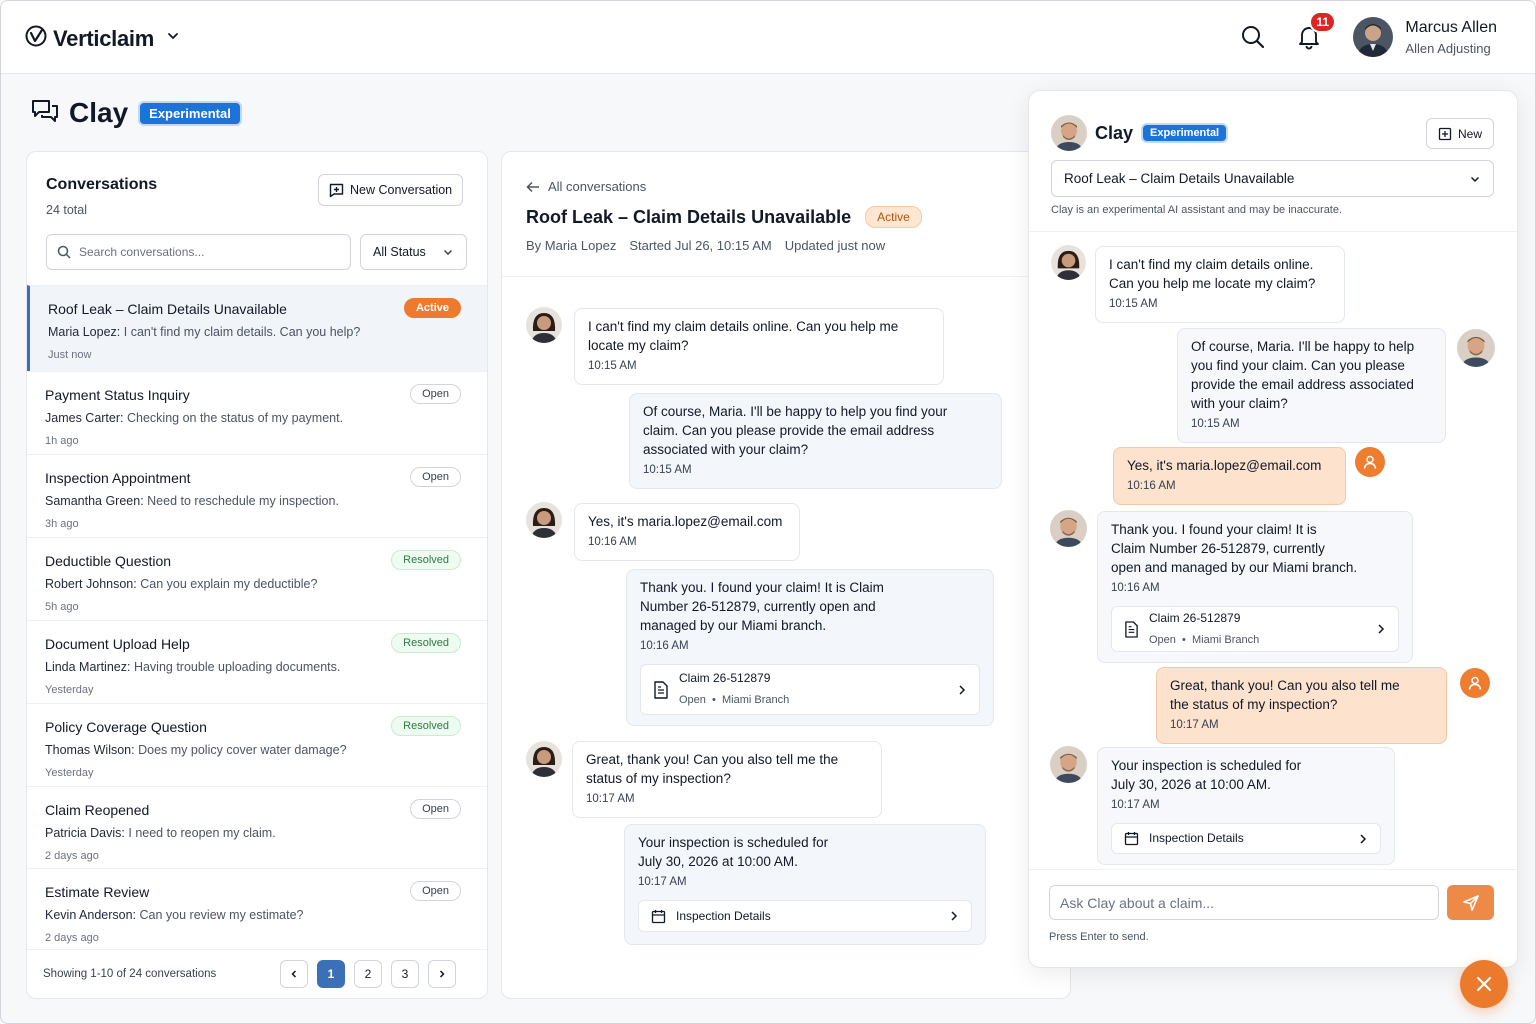 The width and height of the screenshot is (1536, 1024). I want to click on chevron-down-icon, so click(173, 38).